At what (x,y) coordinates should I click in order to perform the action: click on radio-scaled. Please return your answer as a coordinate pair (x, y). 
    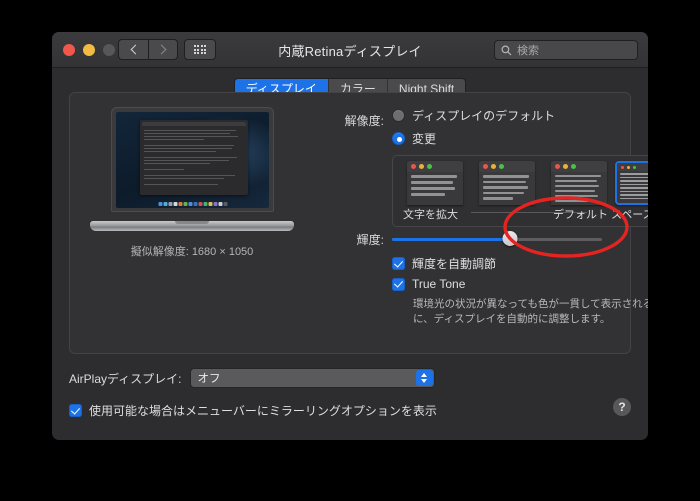
    Looking at the image, I should click on (398, 138).